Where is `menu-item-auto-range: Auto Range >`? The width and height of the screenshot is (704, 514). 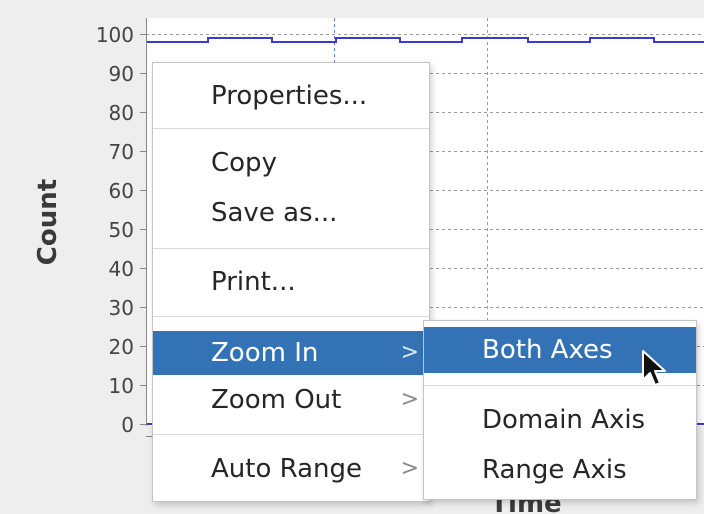
menu-item-auto-range: Auto Range > is located at coordinates (291, 469).